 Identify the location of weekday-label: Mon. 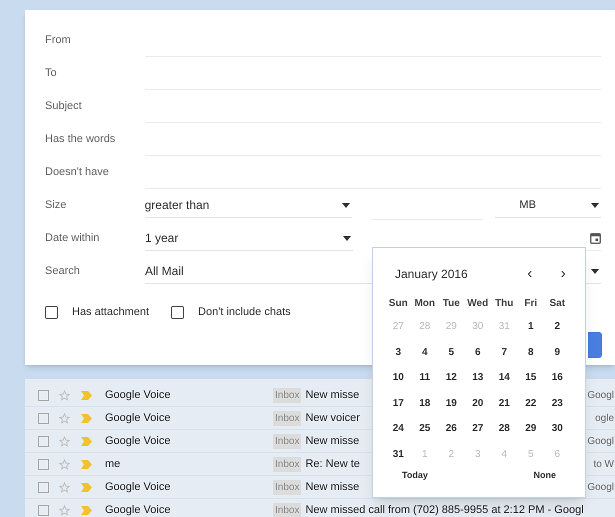
(424, 303).